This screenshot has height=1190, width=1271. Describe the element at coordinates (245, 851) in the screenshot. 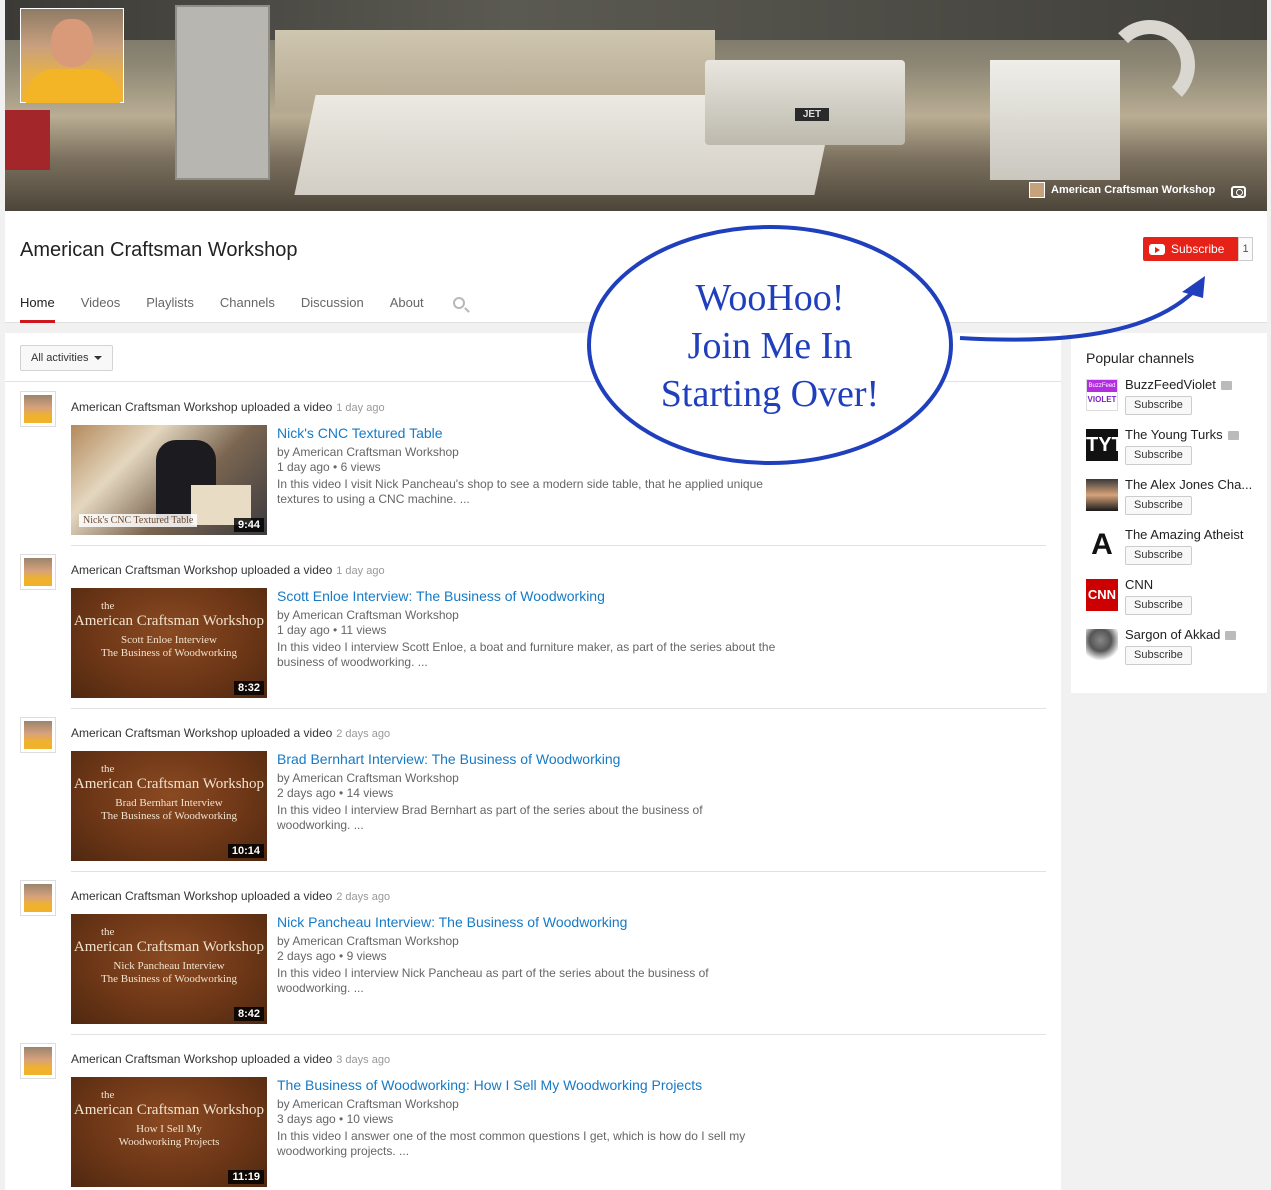

I see `video-duration: 10:14` at that location.